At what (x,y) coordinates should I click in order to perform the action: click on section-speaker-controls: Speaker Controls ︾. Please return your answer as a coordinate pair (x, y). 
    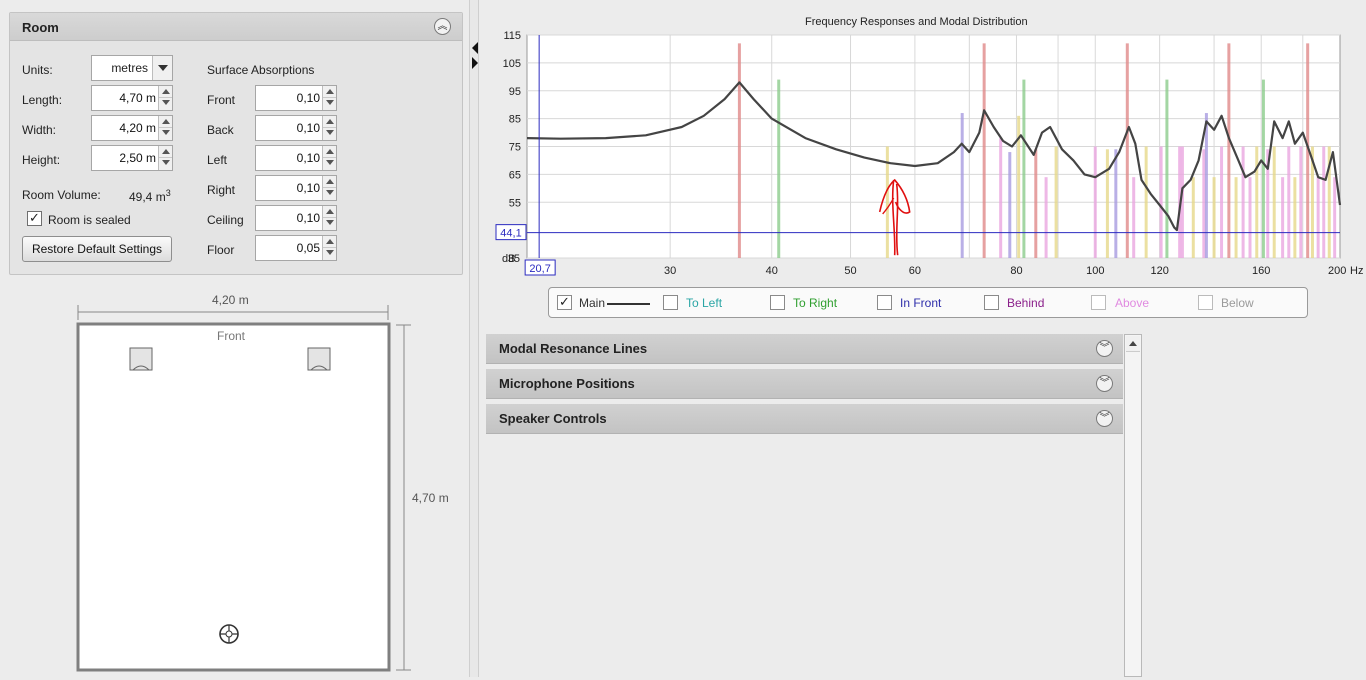
    Looking at the image, I should click on (804, 419).